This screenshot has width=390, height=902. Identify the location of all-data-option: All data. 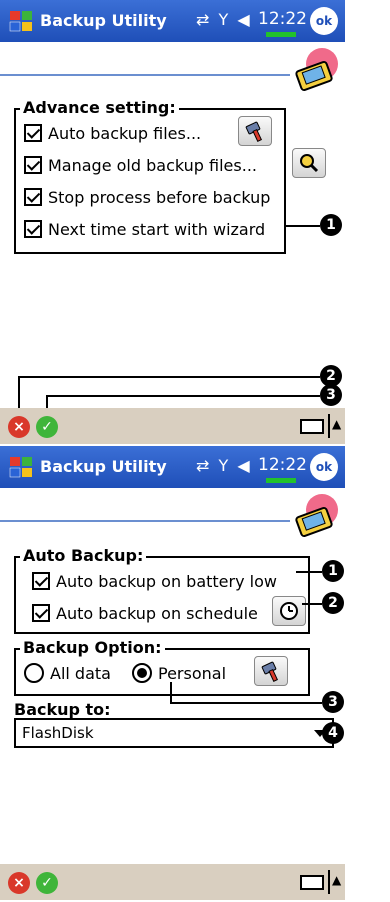
(67, 673).